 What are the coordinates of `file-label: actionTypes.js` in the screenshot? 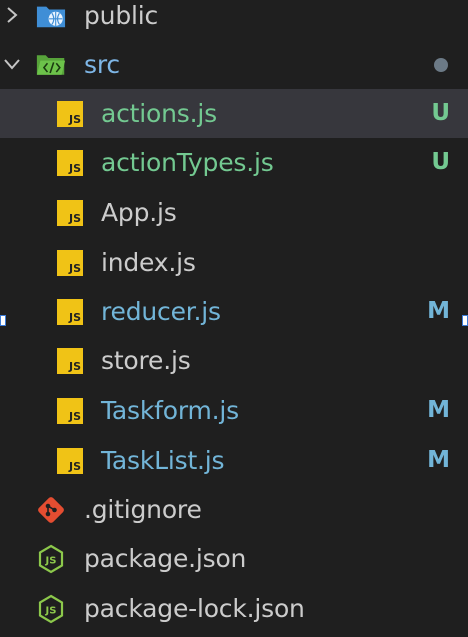 It's located at (187, 162).